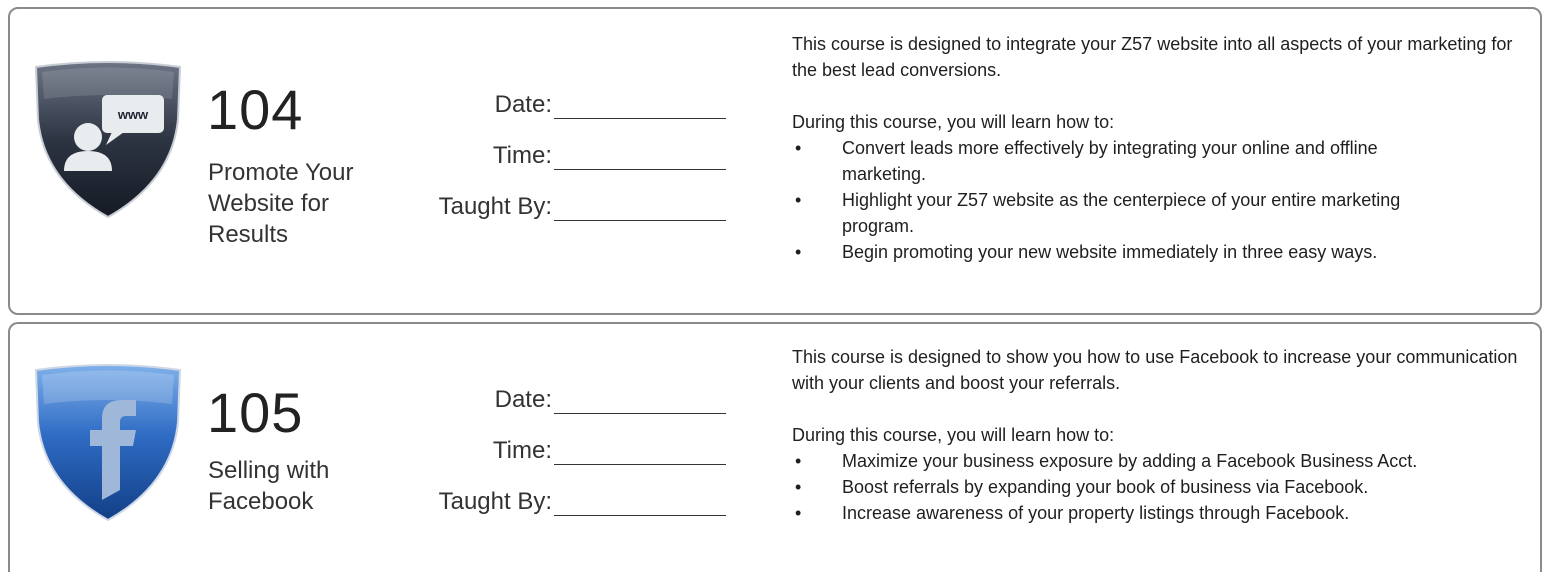 The image size is (1546, 572). What do you see at coordinates (255, 412) in the screenshot?
I see `course-number: 105` at bounding box center [255, 412].